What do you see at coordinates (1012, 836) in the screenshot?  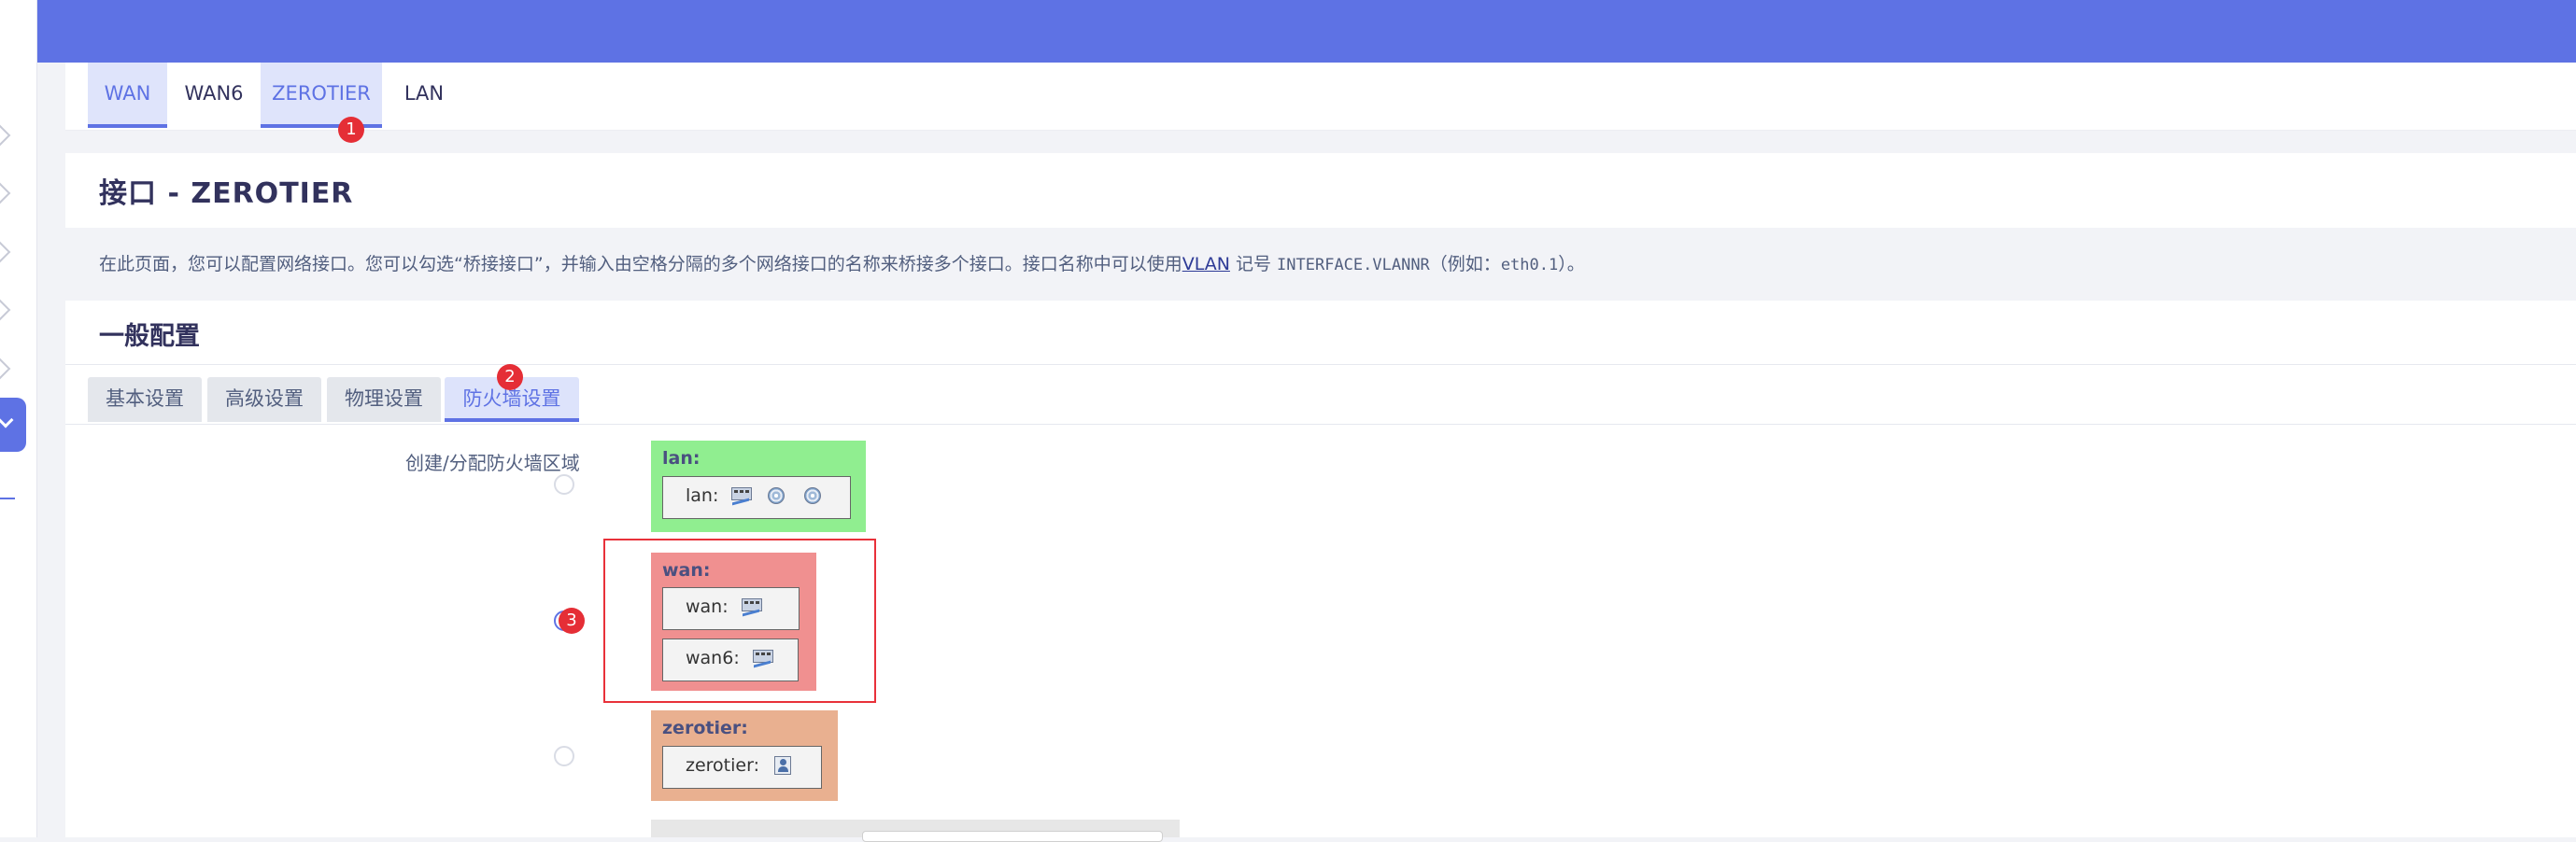 I see `new-zone-input` at bounding box center [1012, 836].